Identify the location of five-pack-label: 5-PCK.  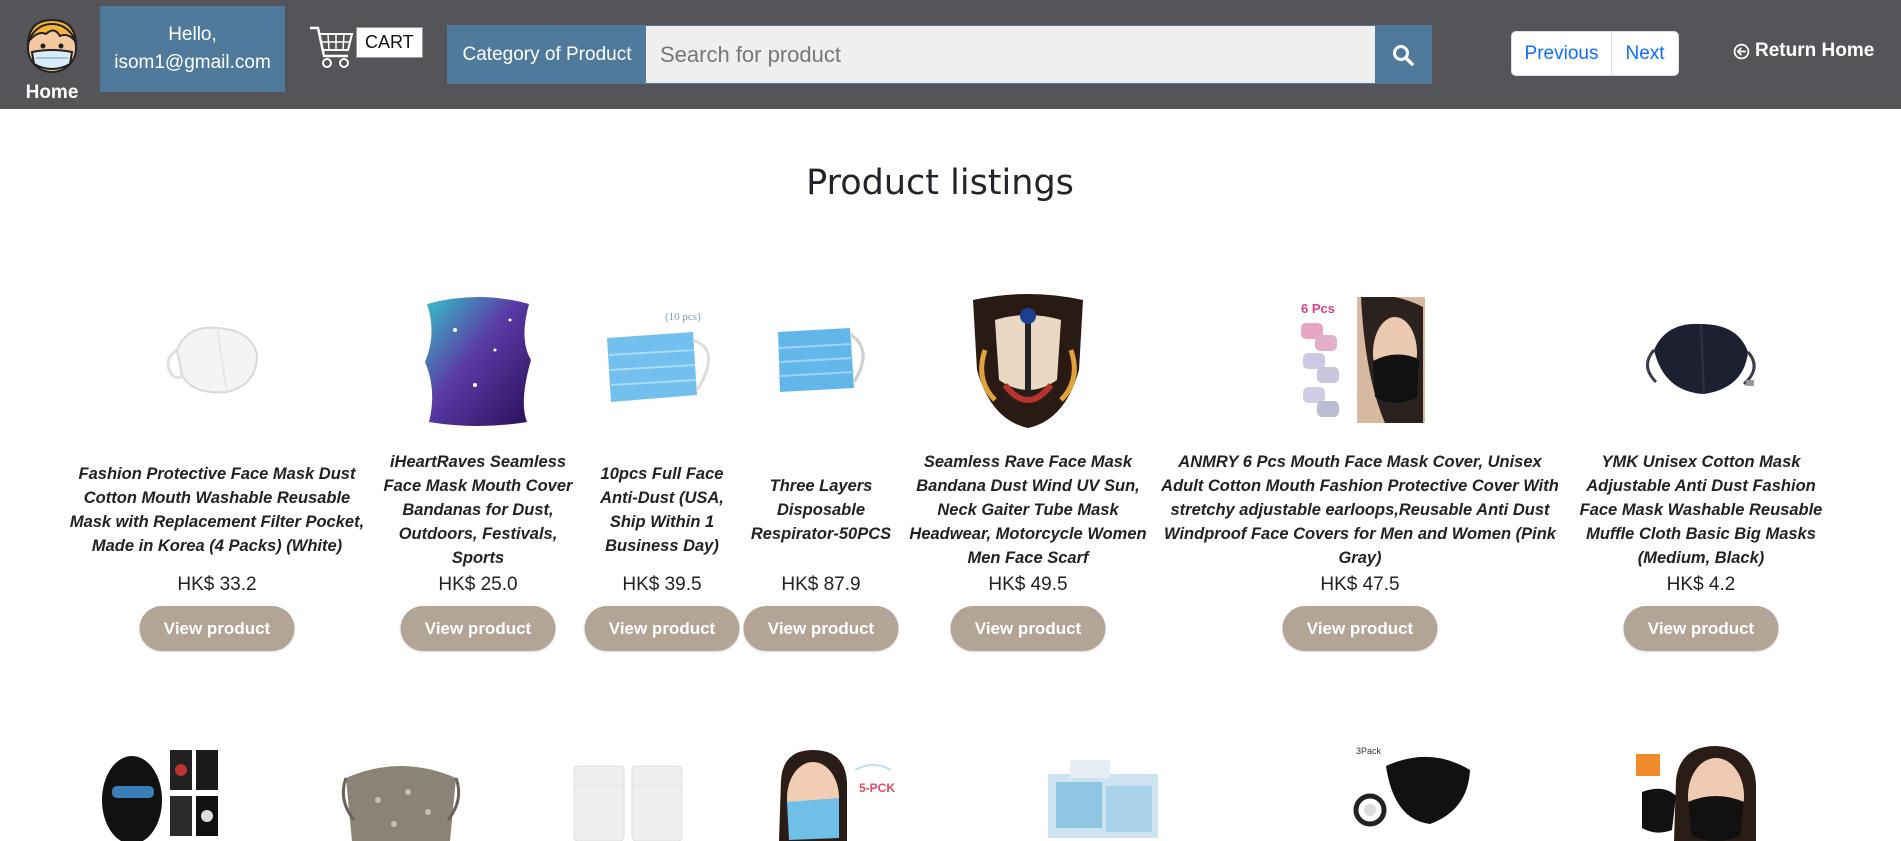
(877, 788).